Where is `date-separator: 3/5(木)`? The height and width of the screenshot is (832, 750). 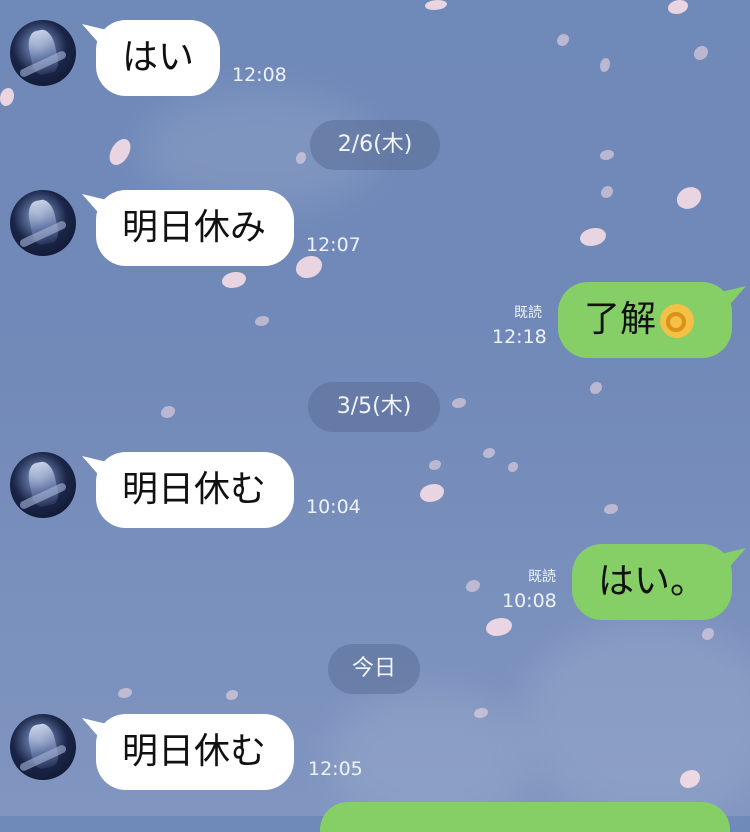 date-separator: 3/5(木) is located at coordinates (374, 407).